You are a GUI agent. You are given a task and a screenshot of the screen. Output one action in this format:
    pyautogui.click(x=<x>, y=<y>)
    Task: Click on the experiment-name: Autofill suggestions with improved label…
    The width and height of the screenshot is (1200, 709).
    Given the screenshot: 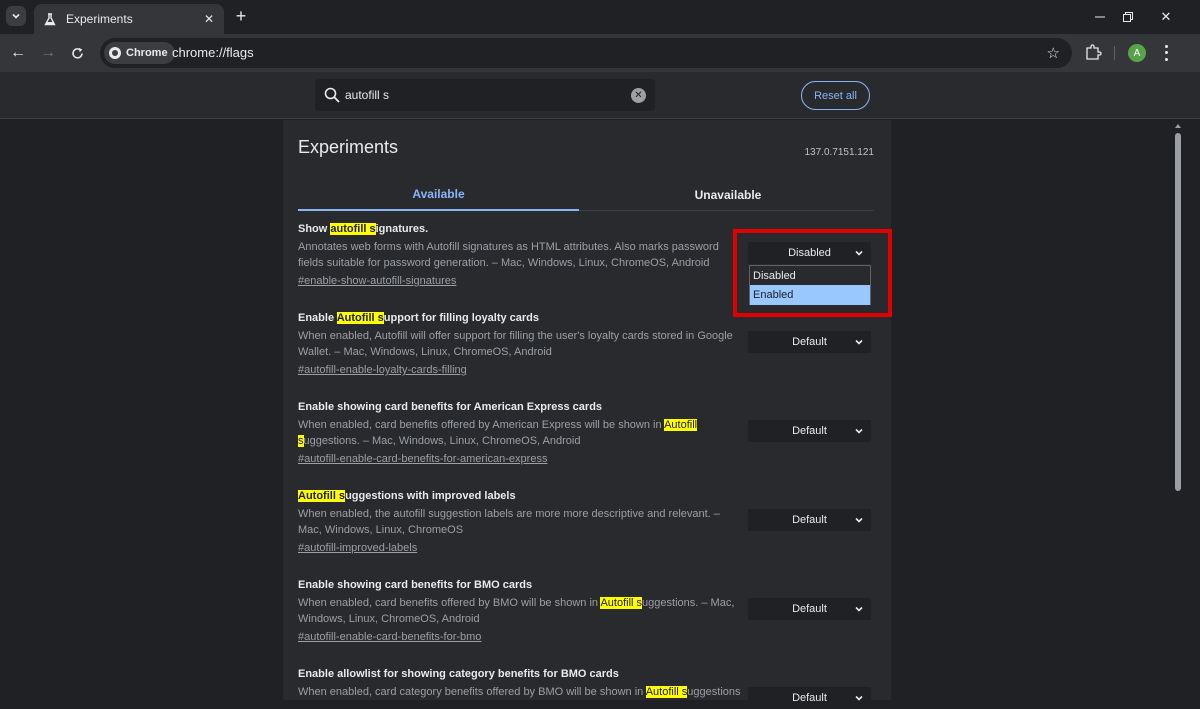 What is the action you would take?
    pyautogui.click(x=518, y=496)
    